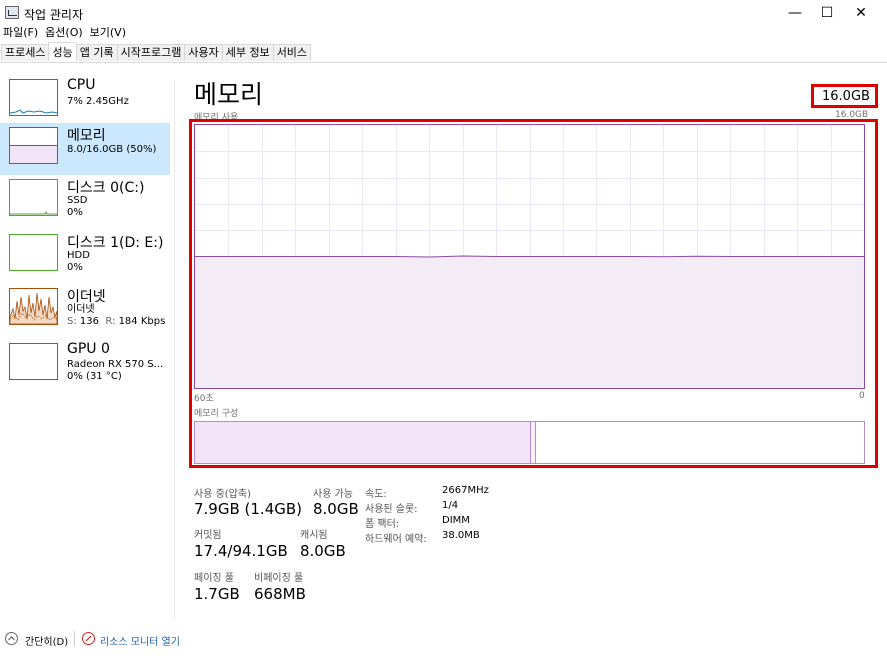 The height and width of the screenshot is (663, 887). I want to click on tab-details: 세부 정보, so click(247, 52).